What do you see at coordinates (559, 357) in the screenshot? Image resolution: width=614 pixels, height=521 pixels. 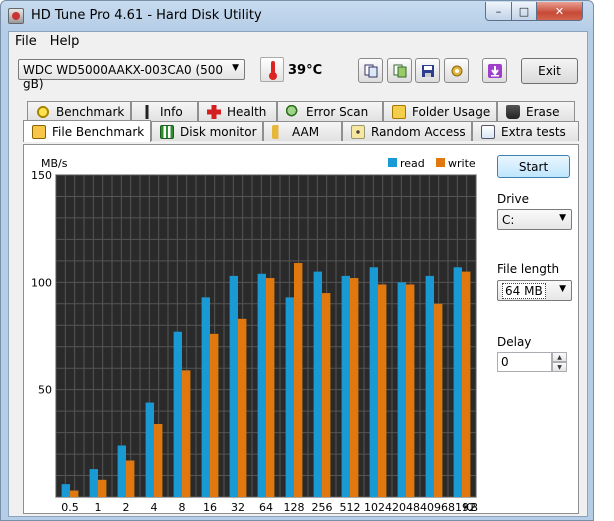 I see `delay-increment-button: ▲` at bounding box center [559, 357].